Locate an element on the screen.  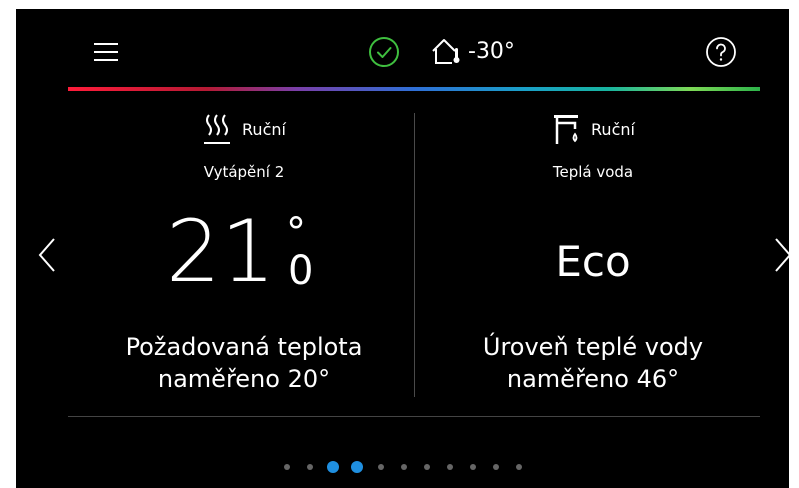
setpoint-integer: 21 is located at coordinates (221, 252).